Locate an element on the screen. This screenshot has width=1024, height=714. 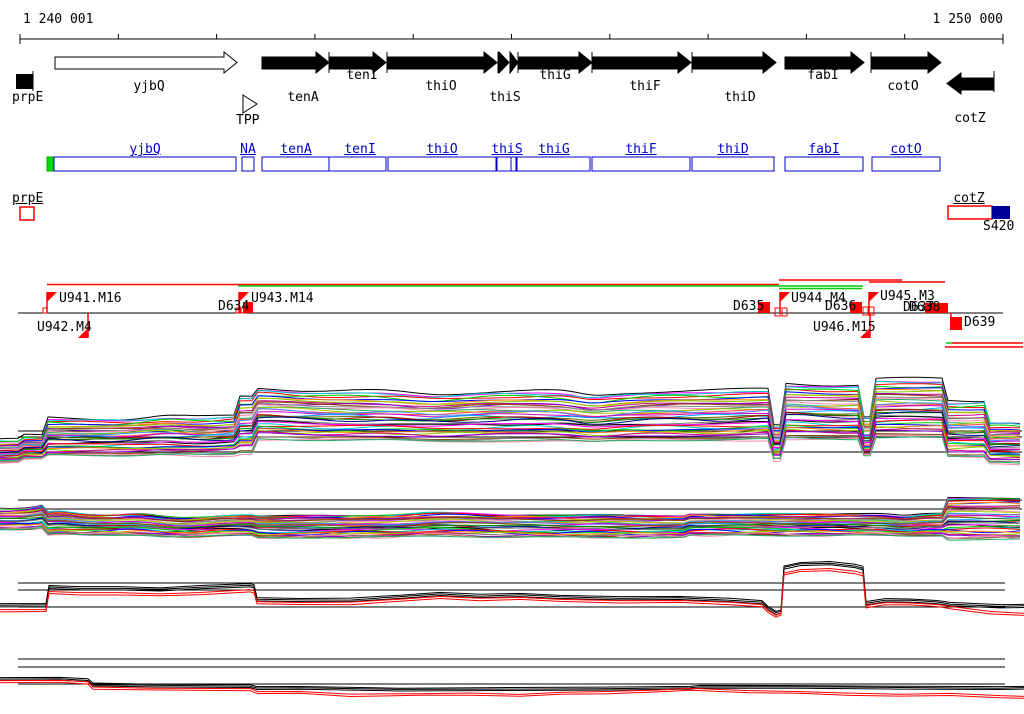
gene-link-rect-thiF is located at coordinates (641, 164).